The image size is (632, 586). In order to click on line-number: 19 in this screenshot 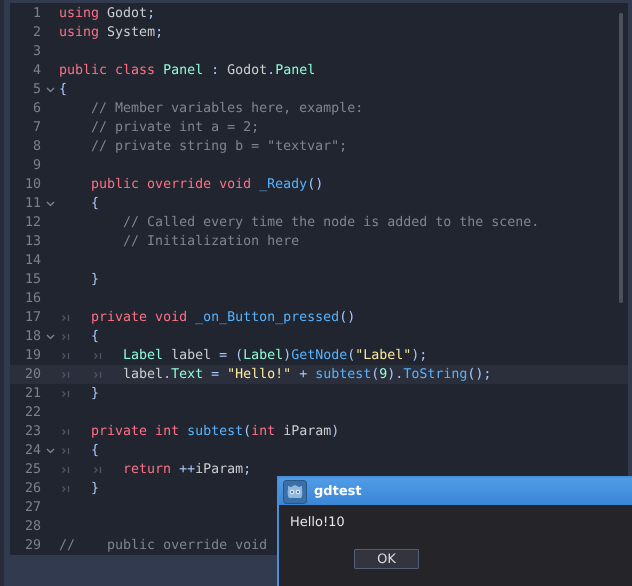, I will do `click(32, 355)`.